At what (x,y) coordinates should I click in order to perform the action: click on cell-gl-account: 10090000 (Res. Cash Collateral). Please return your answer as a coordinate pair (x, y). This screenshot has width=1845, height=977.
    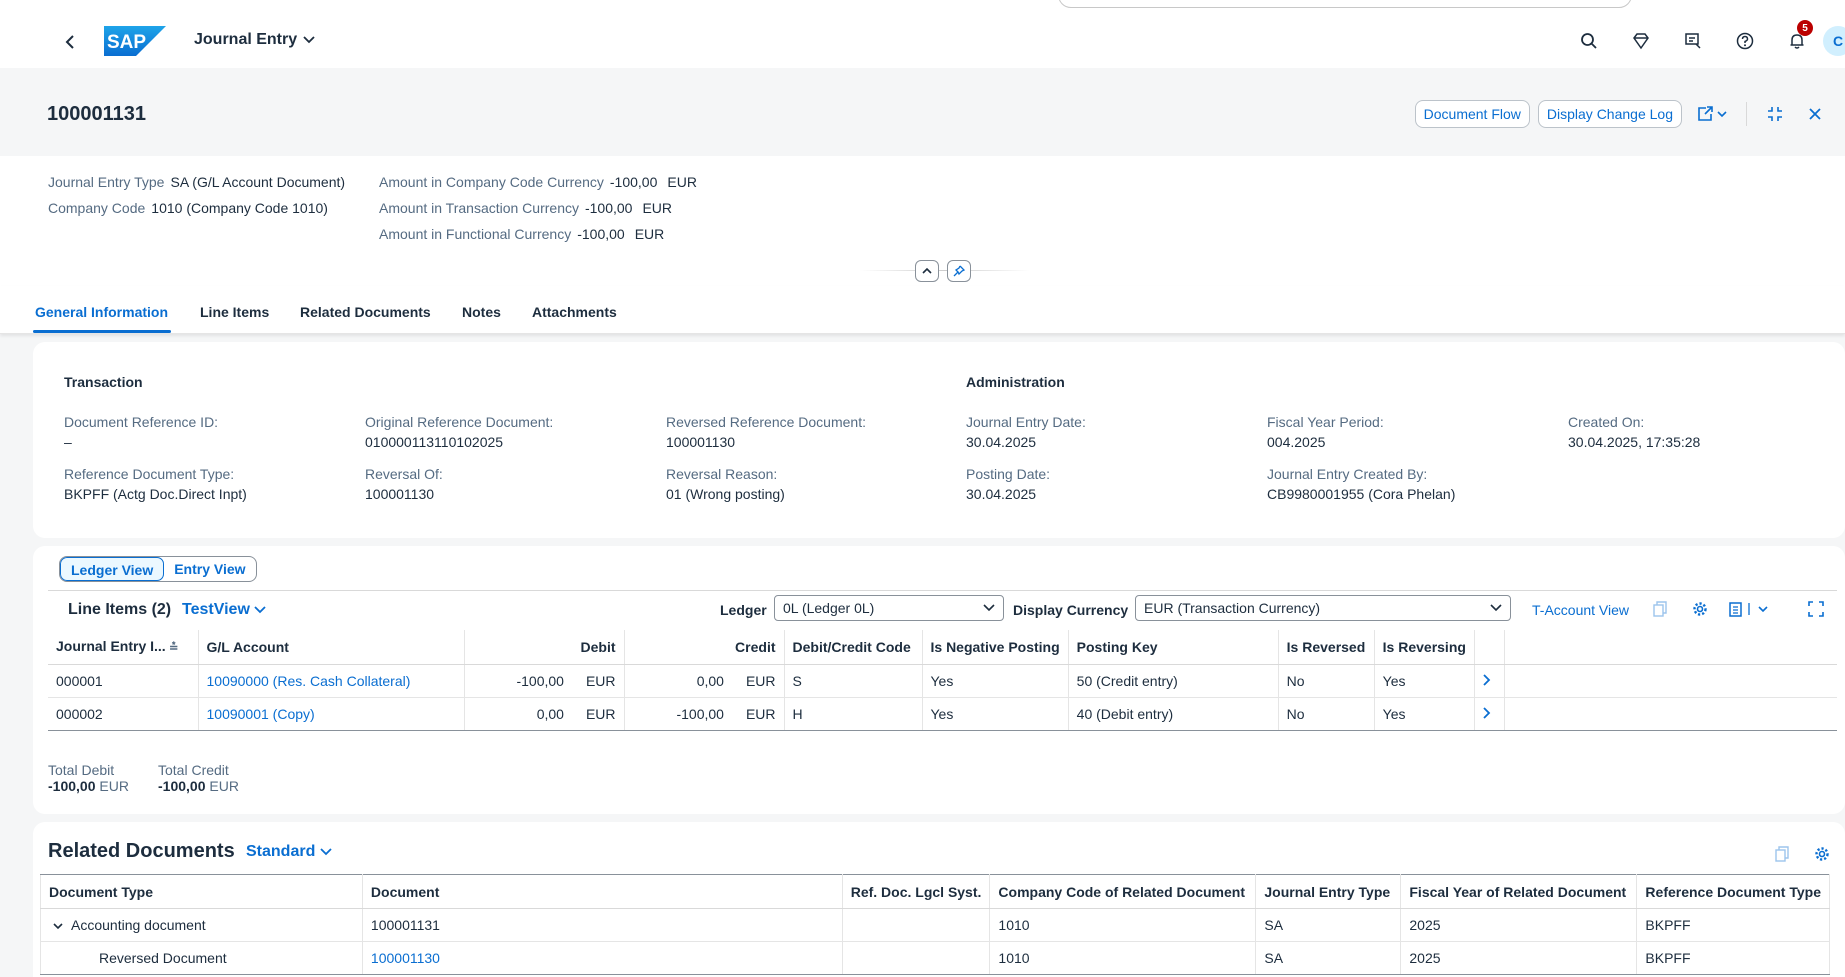
    Looking at the image, I should click on (331, 681).